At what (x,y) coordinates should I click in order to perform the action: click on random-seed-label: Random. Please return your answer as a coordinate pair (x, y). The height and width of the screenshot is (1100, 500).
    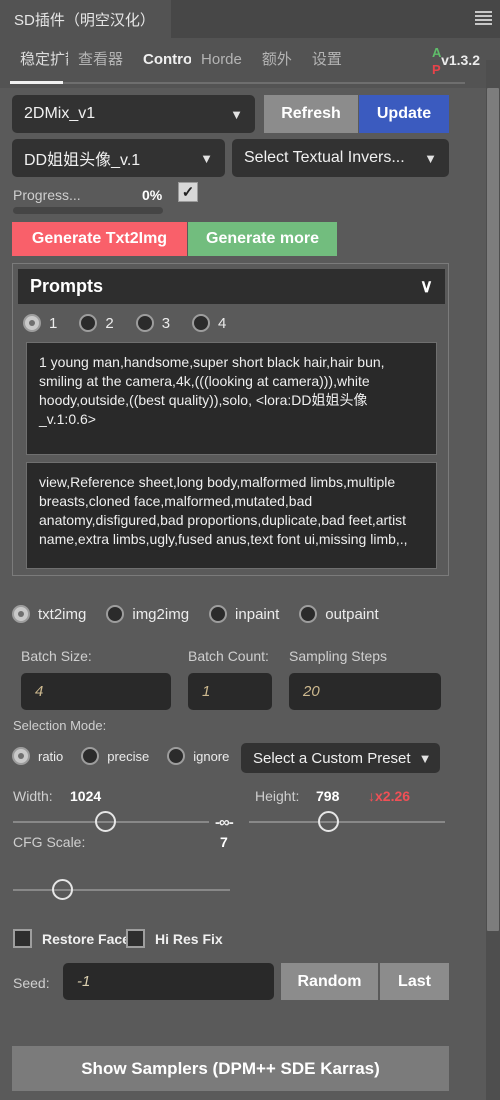
    Looking at the image, I should click on (329, 981).